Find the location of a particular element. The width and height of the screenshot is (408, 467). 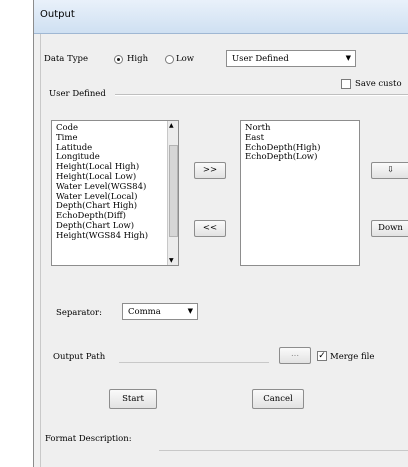

high-radio is located at coordinates (118, 59).